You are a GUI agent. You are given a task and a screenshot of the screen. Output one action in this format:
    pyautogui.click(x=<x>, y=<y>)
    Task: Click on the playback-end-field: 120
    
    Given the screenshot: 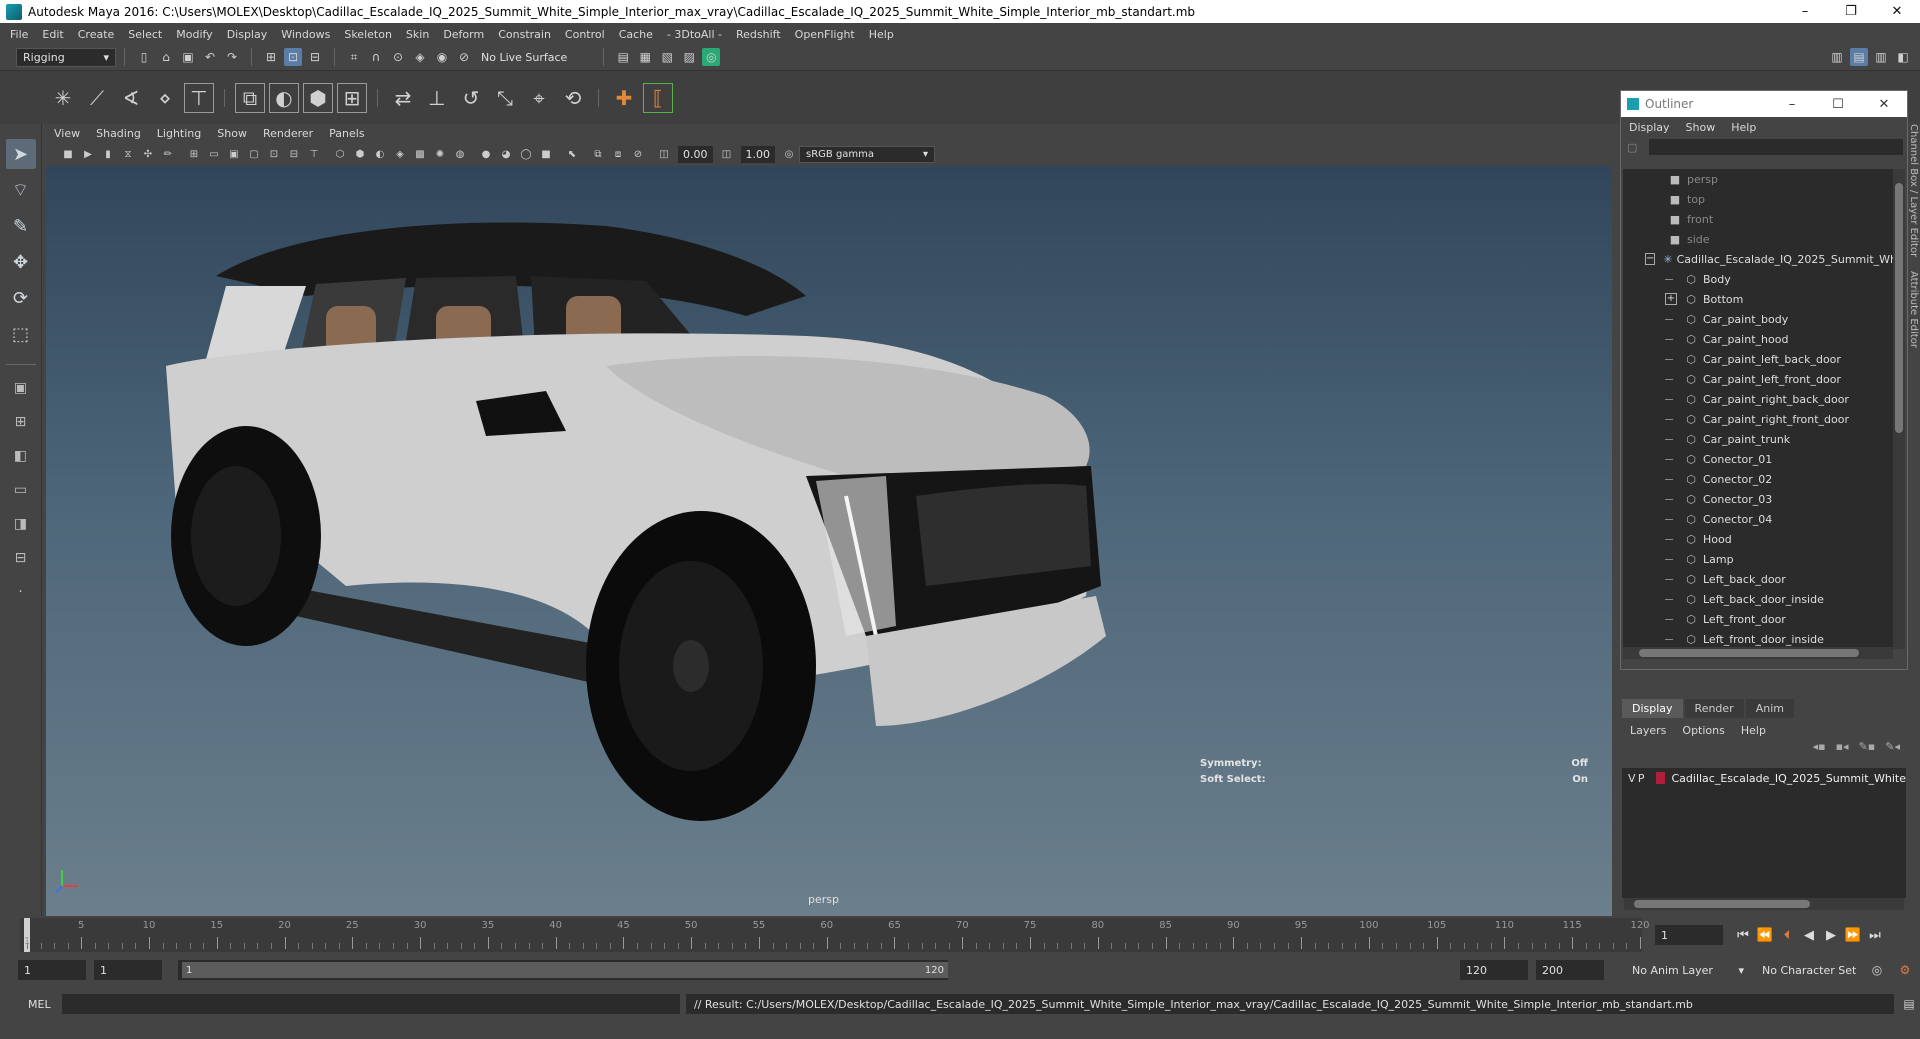 What is the action you would take?
    pyautogui.click(x=1494, y=970)
    